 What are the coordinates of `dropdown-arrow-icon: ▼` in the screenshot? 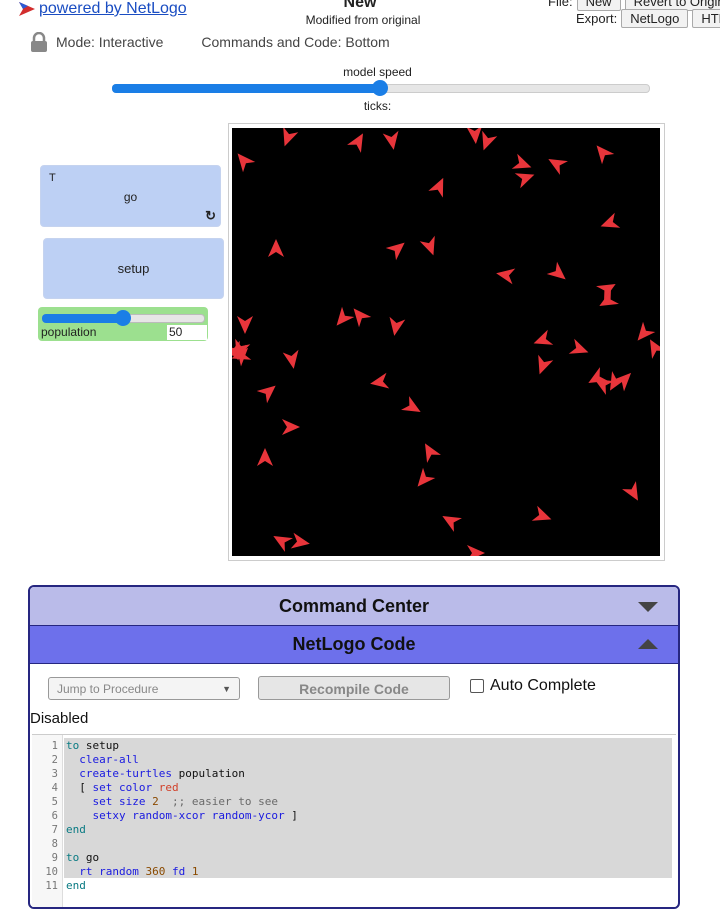 It's located at (226, 689).